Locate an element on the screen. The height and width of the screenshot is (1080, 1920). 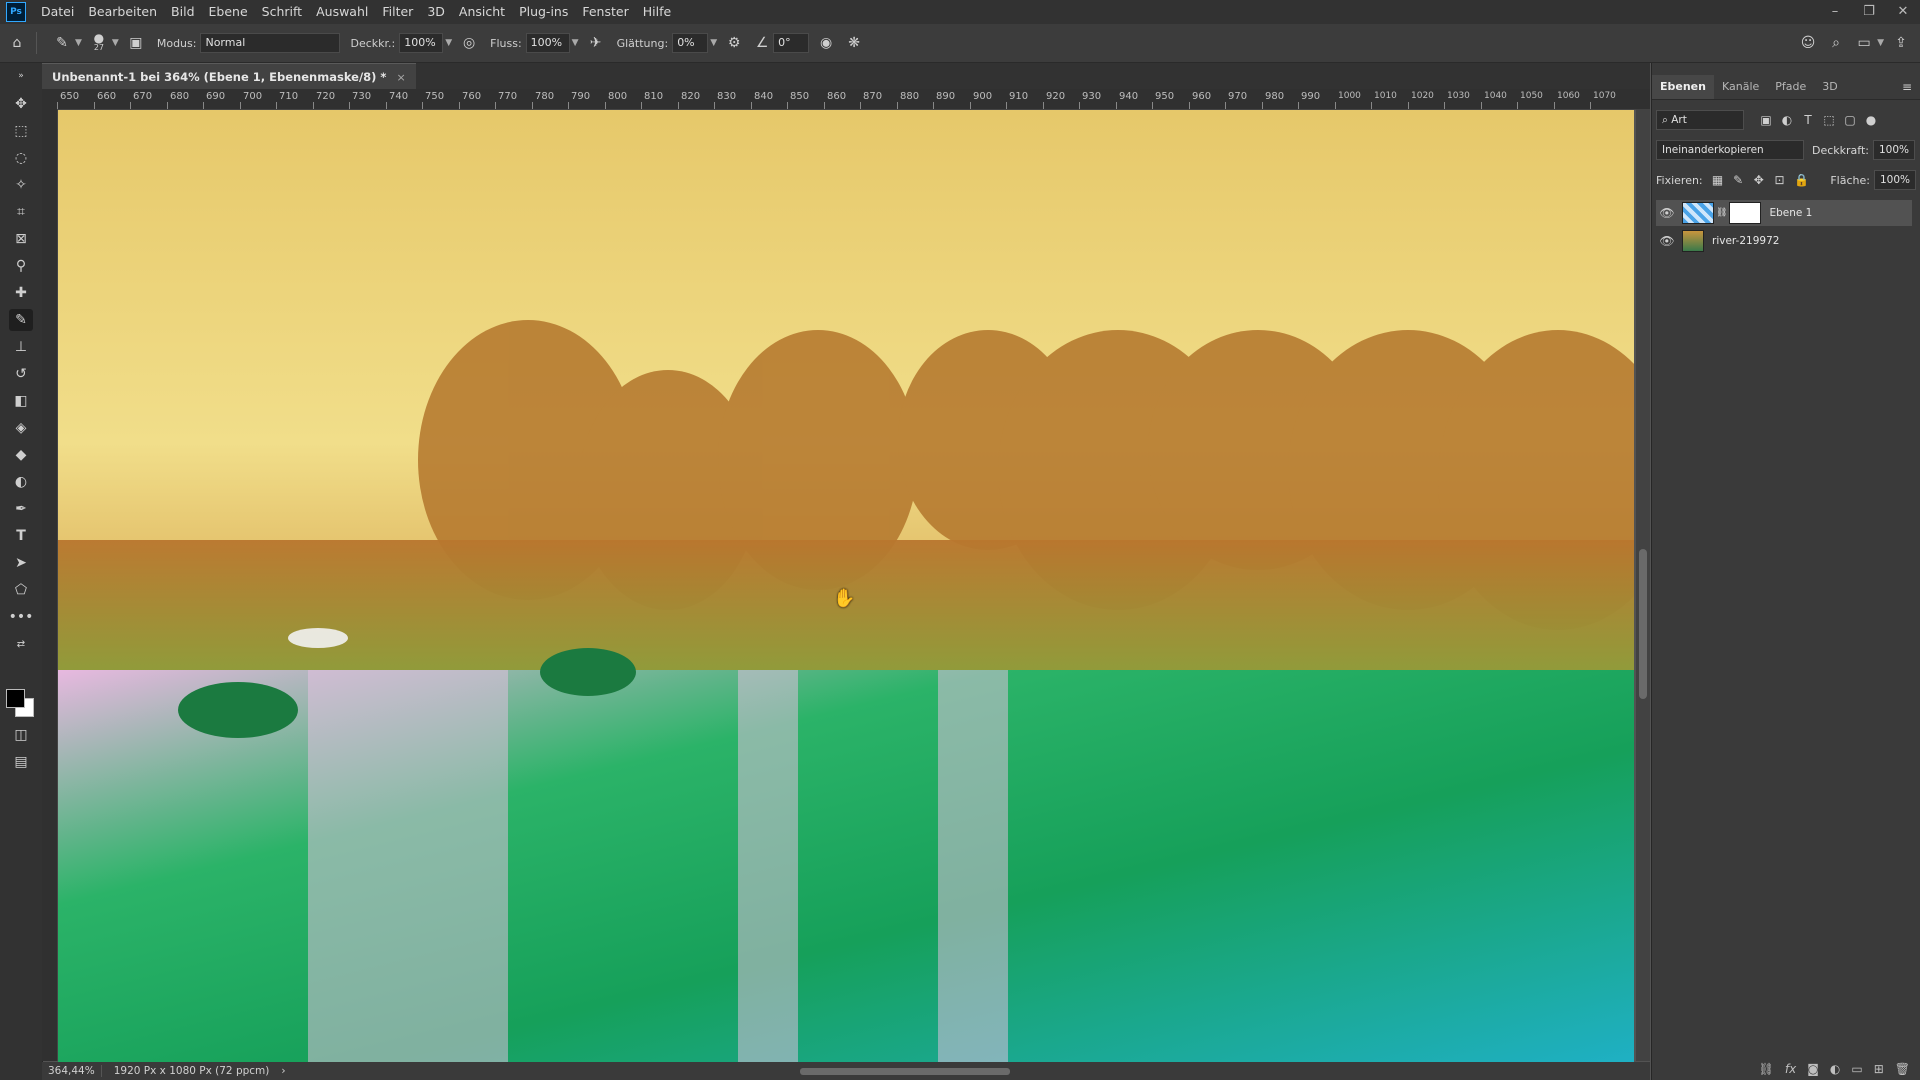
mode-select: Normal is located at coordinates (270, 43).